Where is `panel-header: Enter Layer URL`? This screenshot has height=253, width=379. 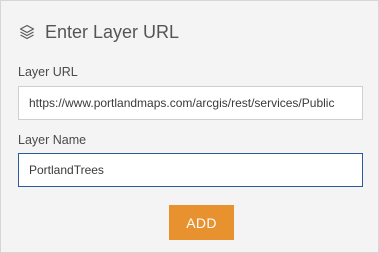
panel-header: Enter Layer URL is located at coordinates (98, 32).